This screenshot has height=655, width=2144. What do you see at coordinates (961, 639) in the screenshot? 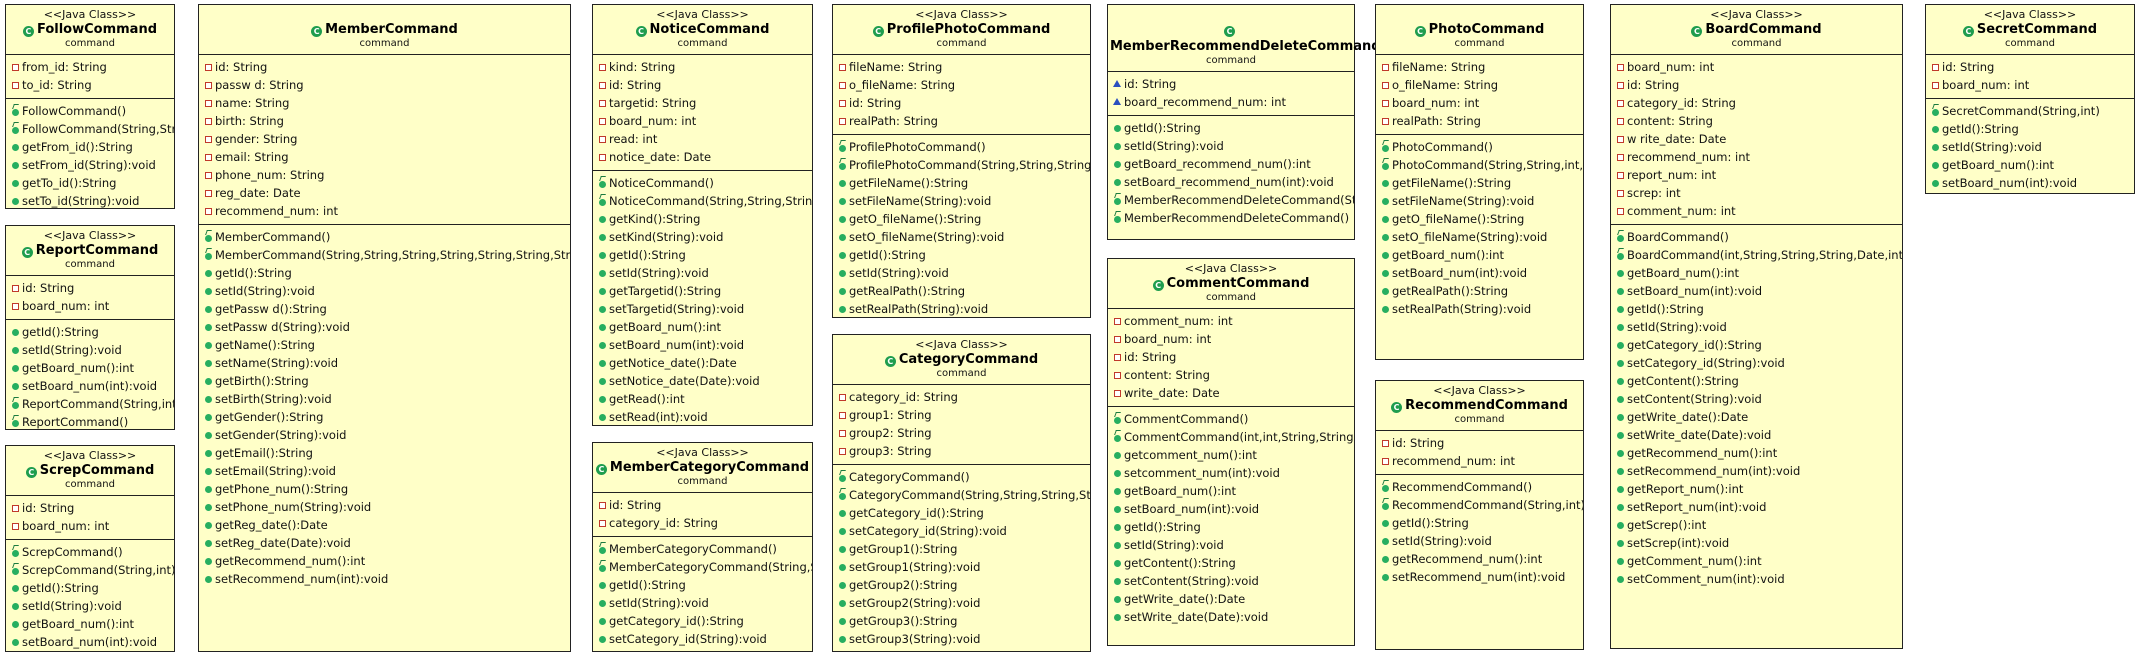
I see `method-row: setGroup3(String):void` at bounding box center [961, 639].